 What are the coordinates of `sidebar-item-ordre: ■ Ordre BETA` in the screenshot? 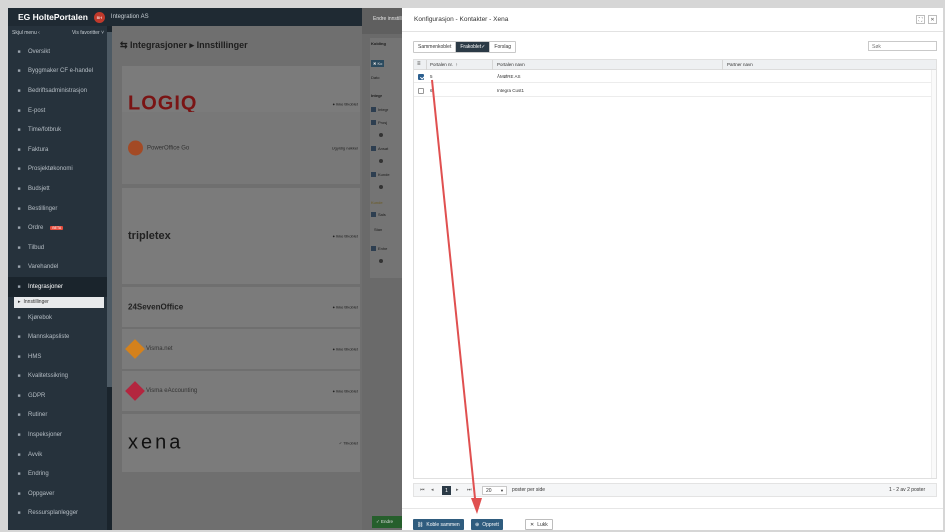 It's located at (60, 228).